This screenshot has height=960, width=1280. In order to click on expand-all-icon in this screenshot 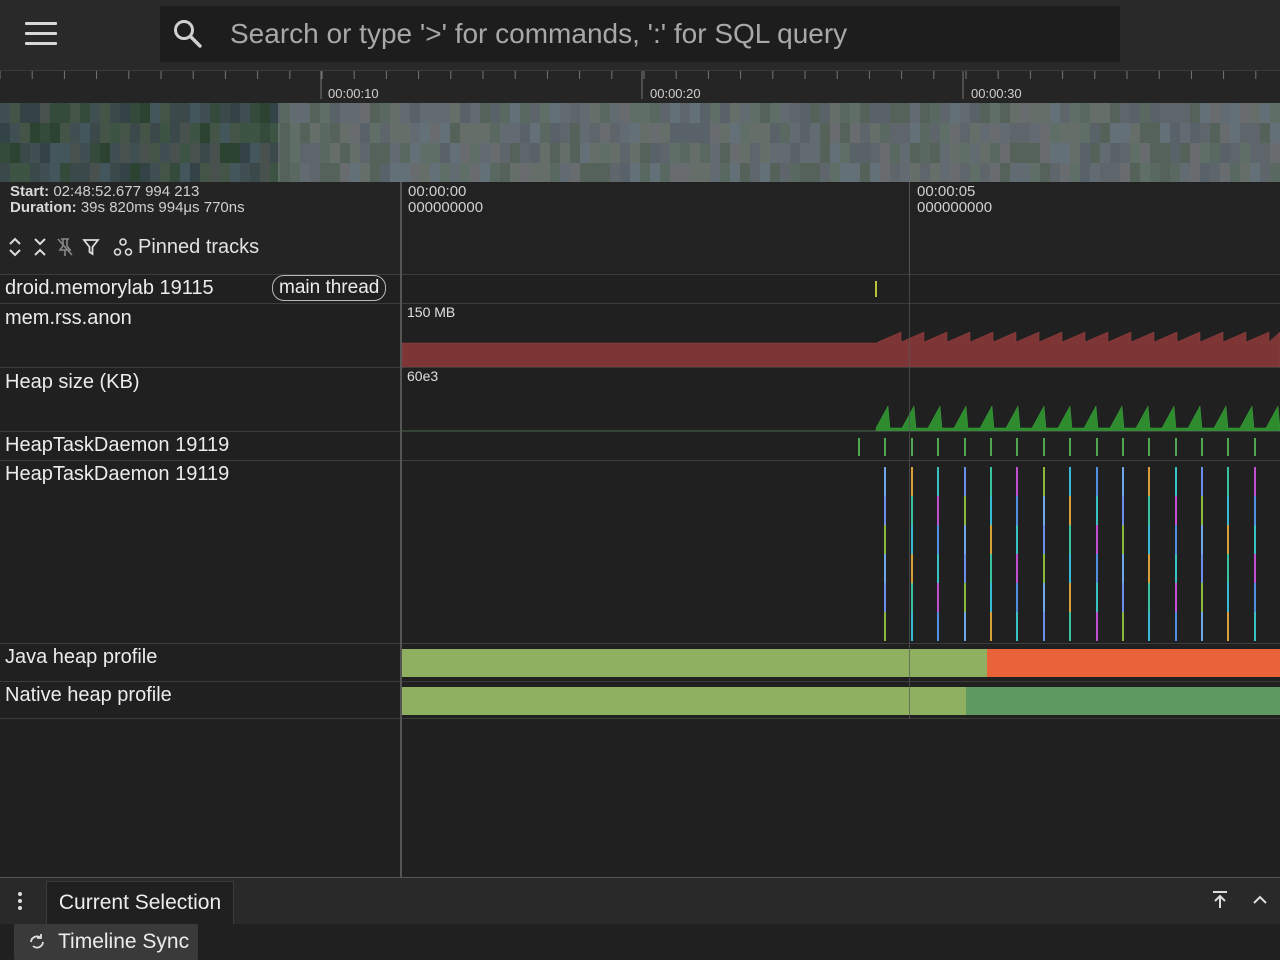, I will do `click(15, 247)`.